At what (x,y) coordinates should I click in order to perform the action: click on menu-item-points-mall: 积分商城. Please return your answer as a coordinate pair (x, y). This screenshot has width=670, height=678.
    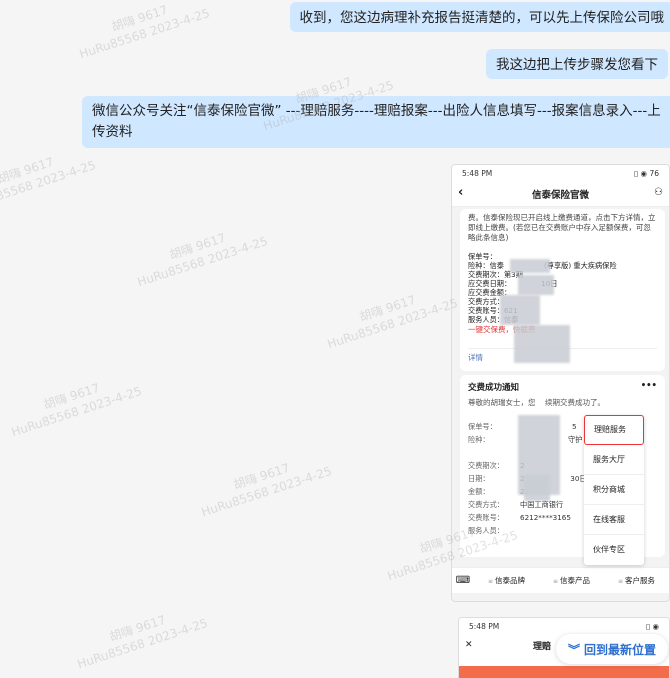
    Looking at the image, I should click on (614, 490).